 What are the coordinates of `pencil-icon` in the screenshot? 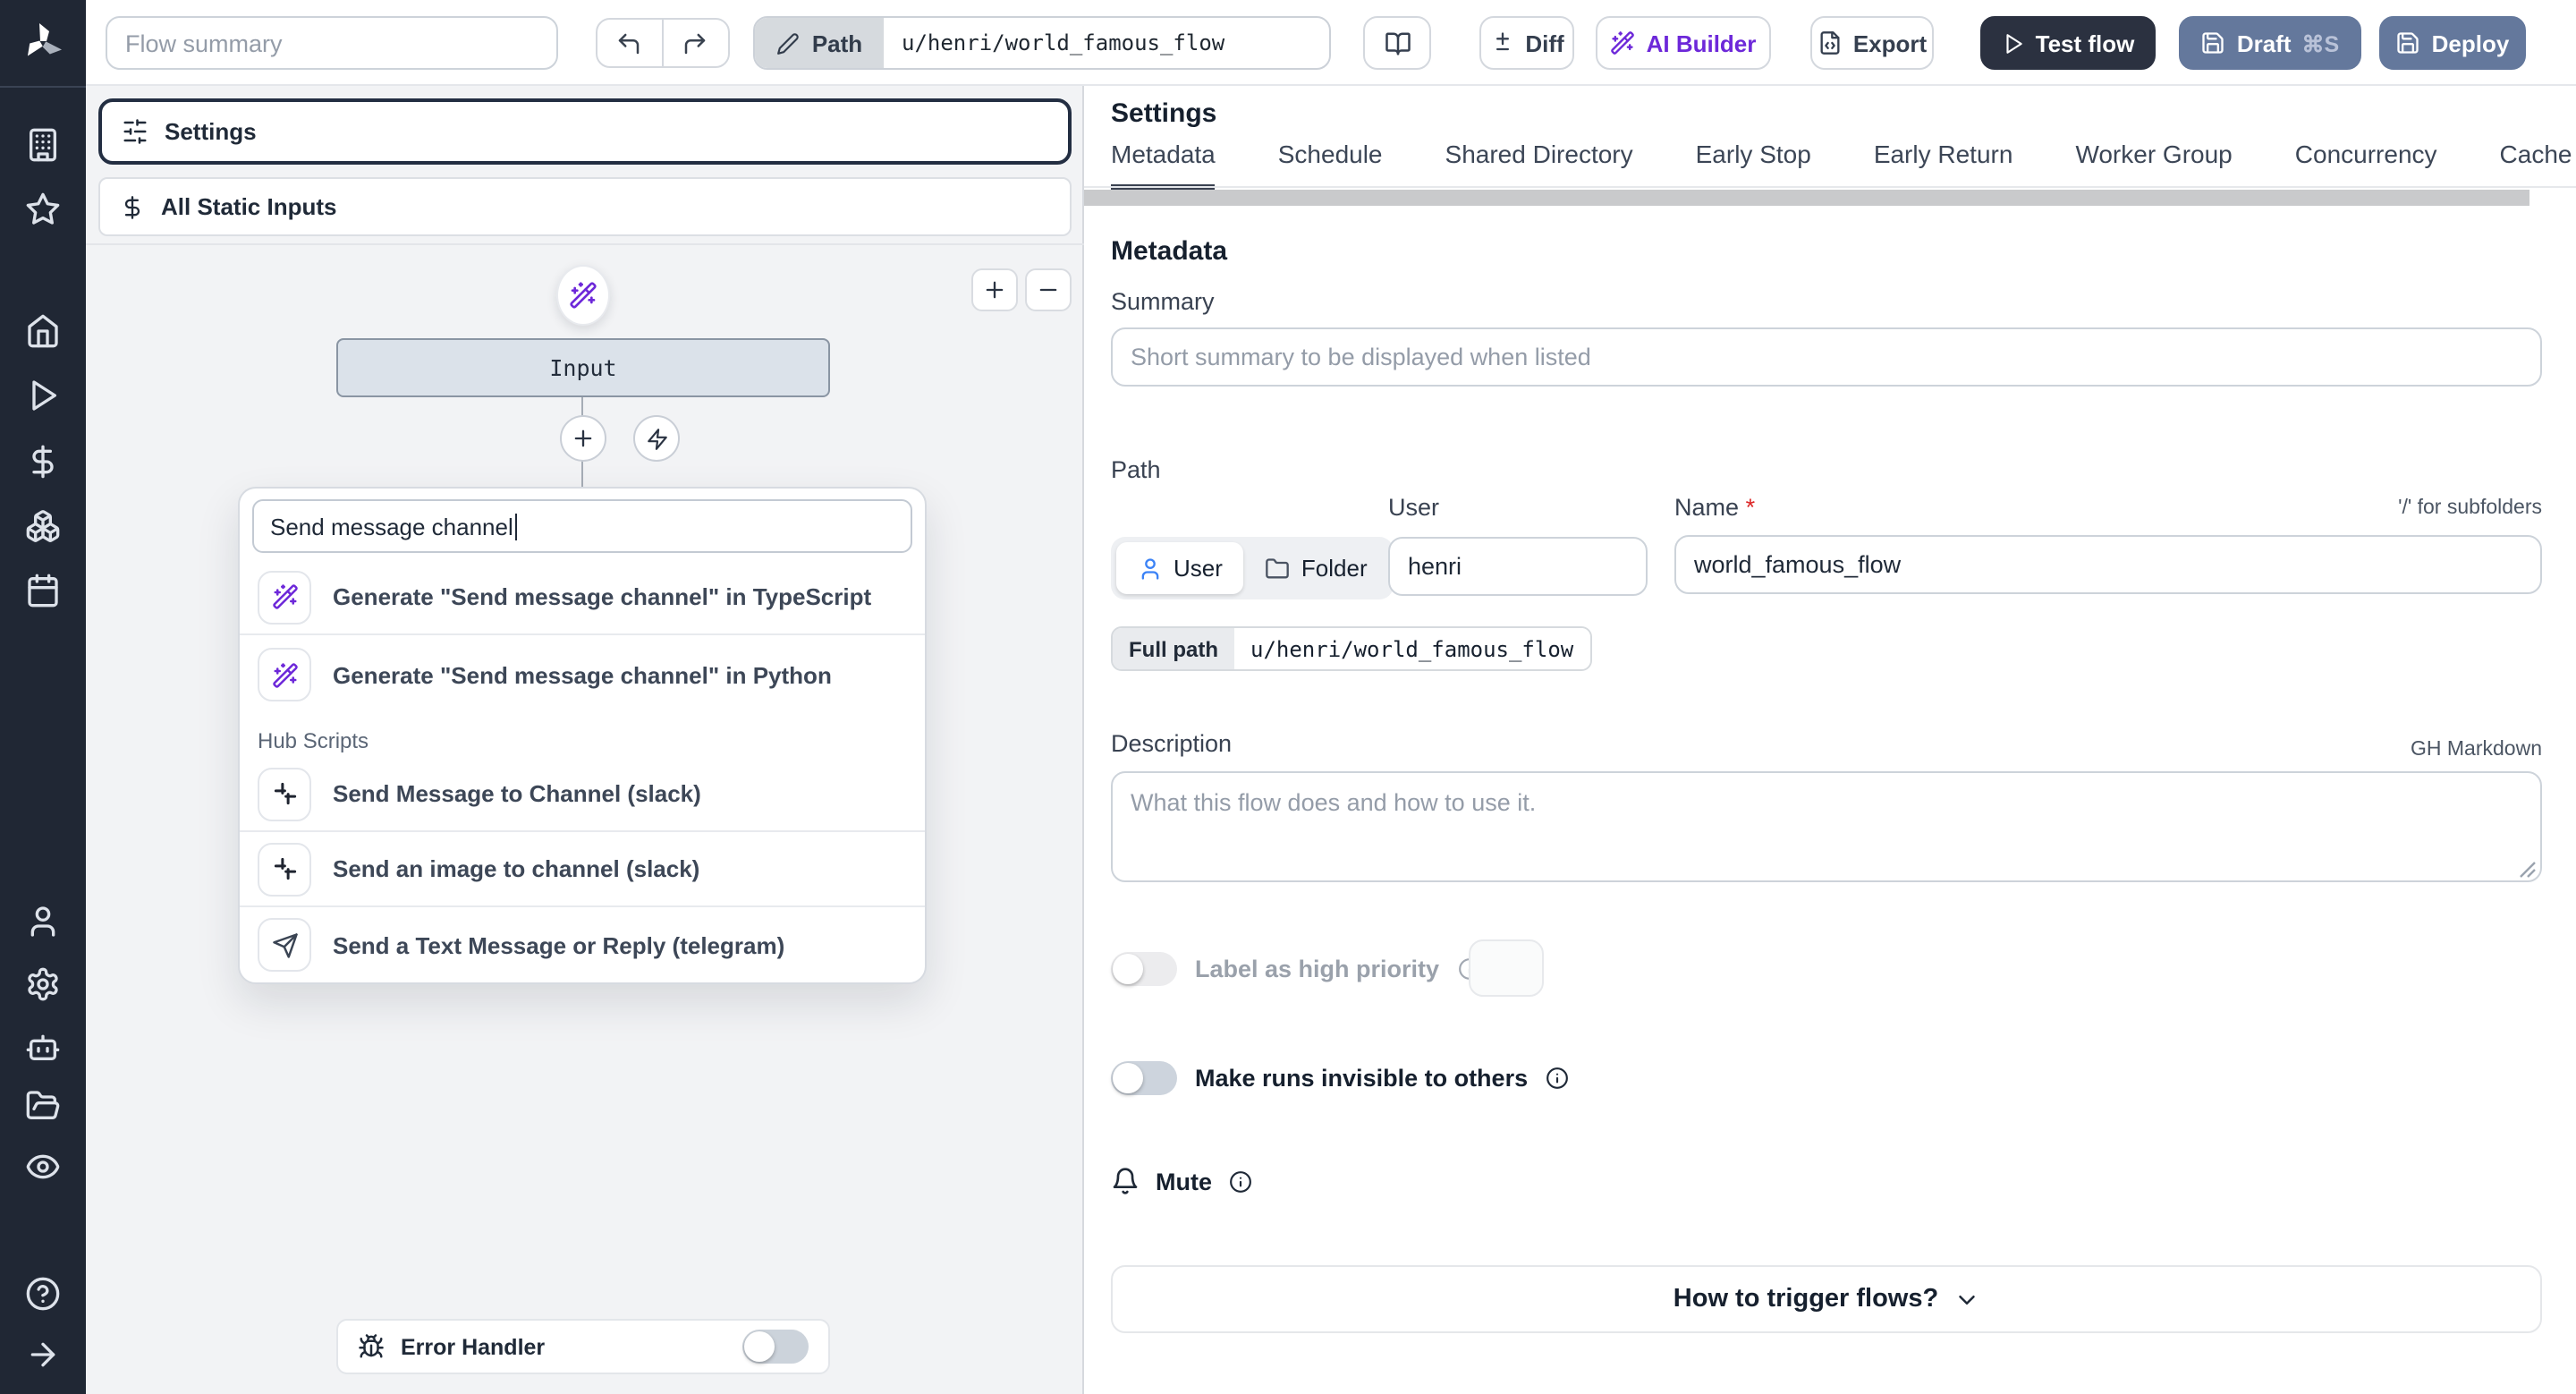 It's located at (788, 43).